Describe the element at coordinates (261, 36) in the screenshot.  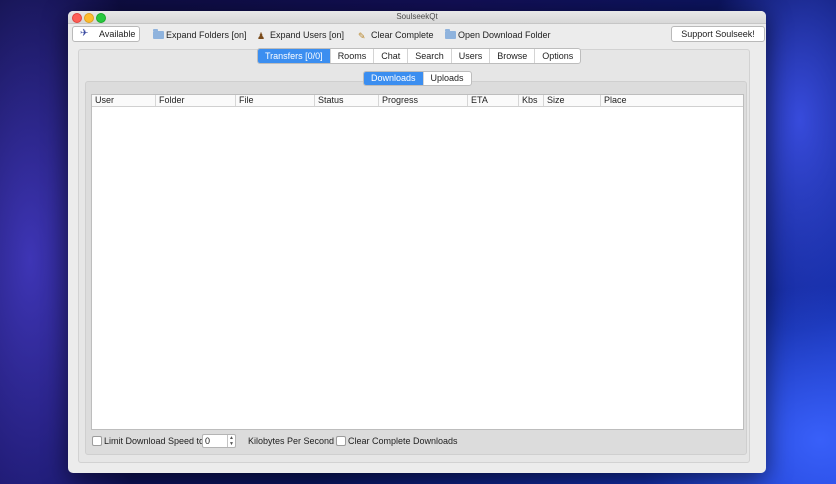
I see `users-icon: ♟` at that location.